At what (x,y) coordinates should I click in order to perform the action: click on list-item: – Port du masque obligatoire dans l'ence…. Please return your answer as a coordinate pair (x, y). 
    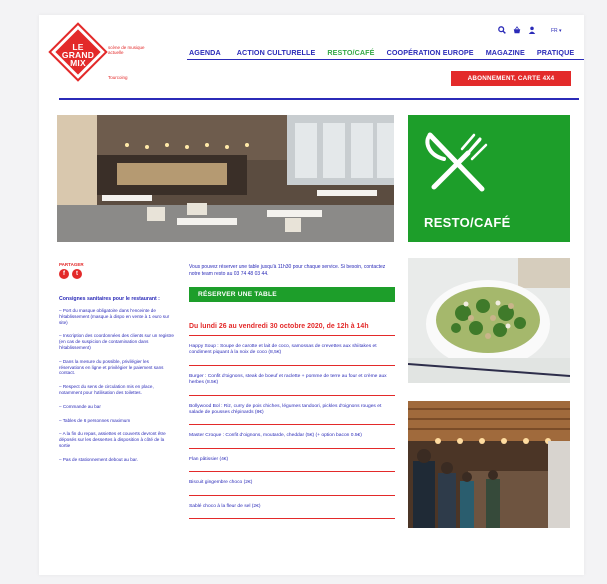
    Looking at the image, I should click on (114, 316).